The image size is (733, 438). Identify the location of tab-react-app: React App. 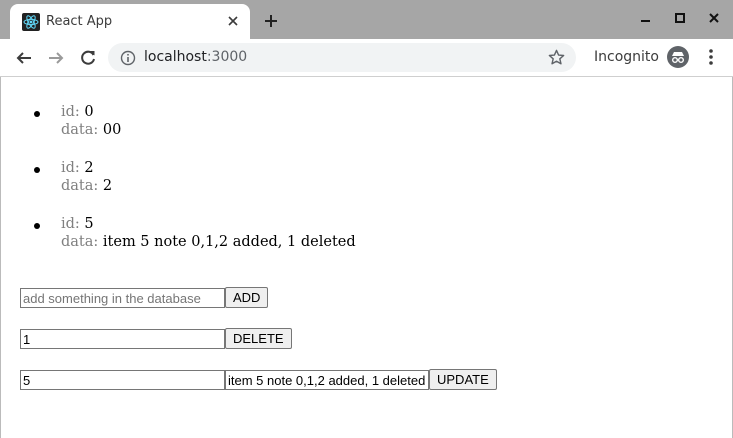
(130, 21).